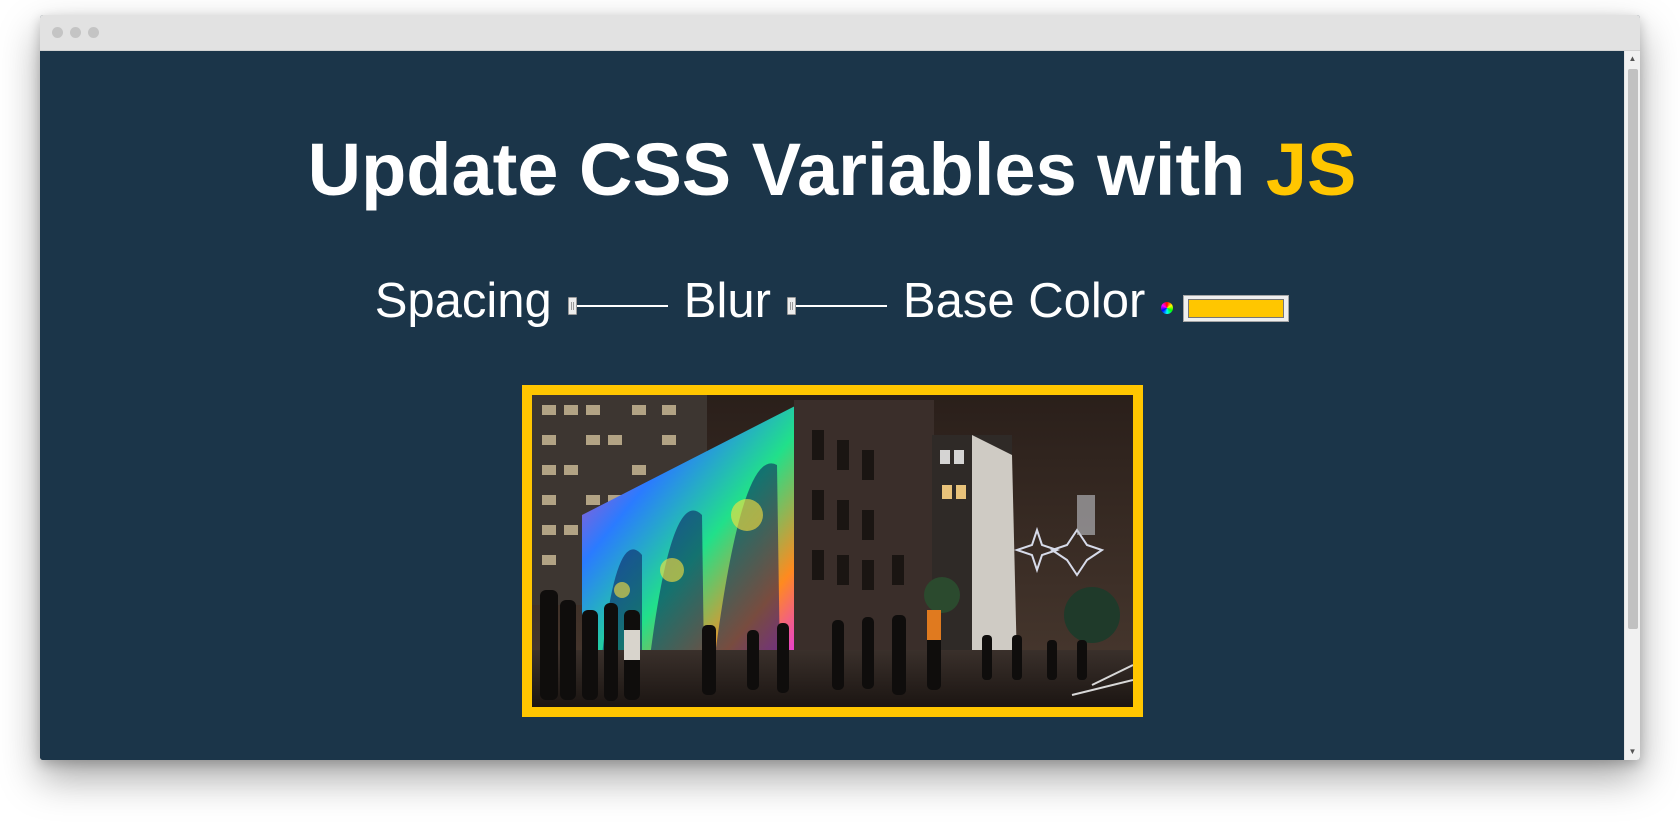  I want to click on image-frame, so click(832, 551).